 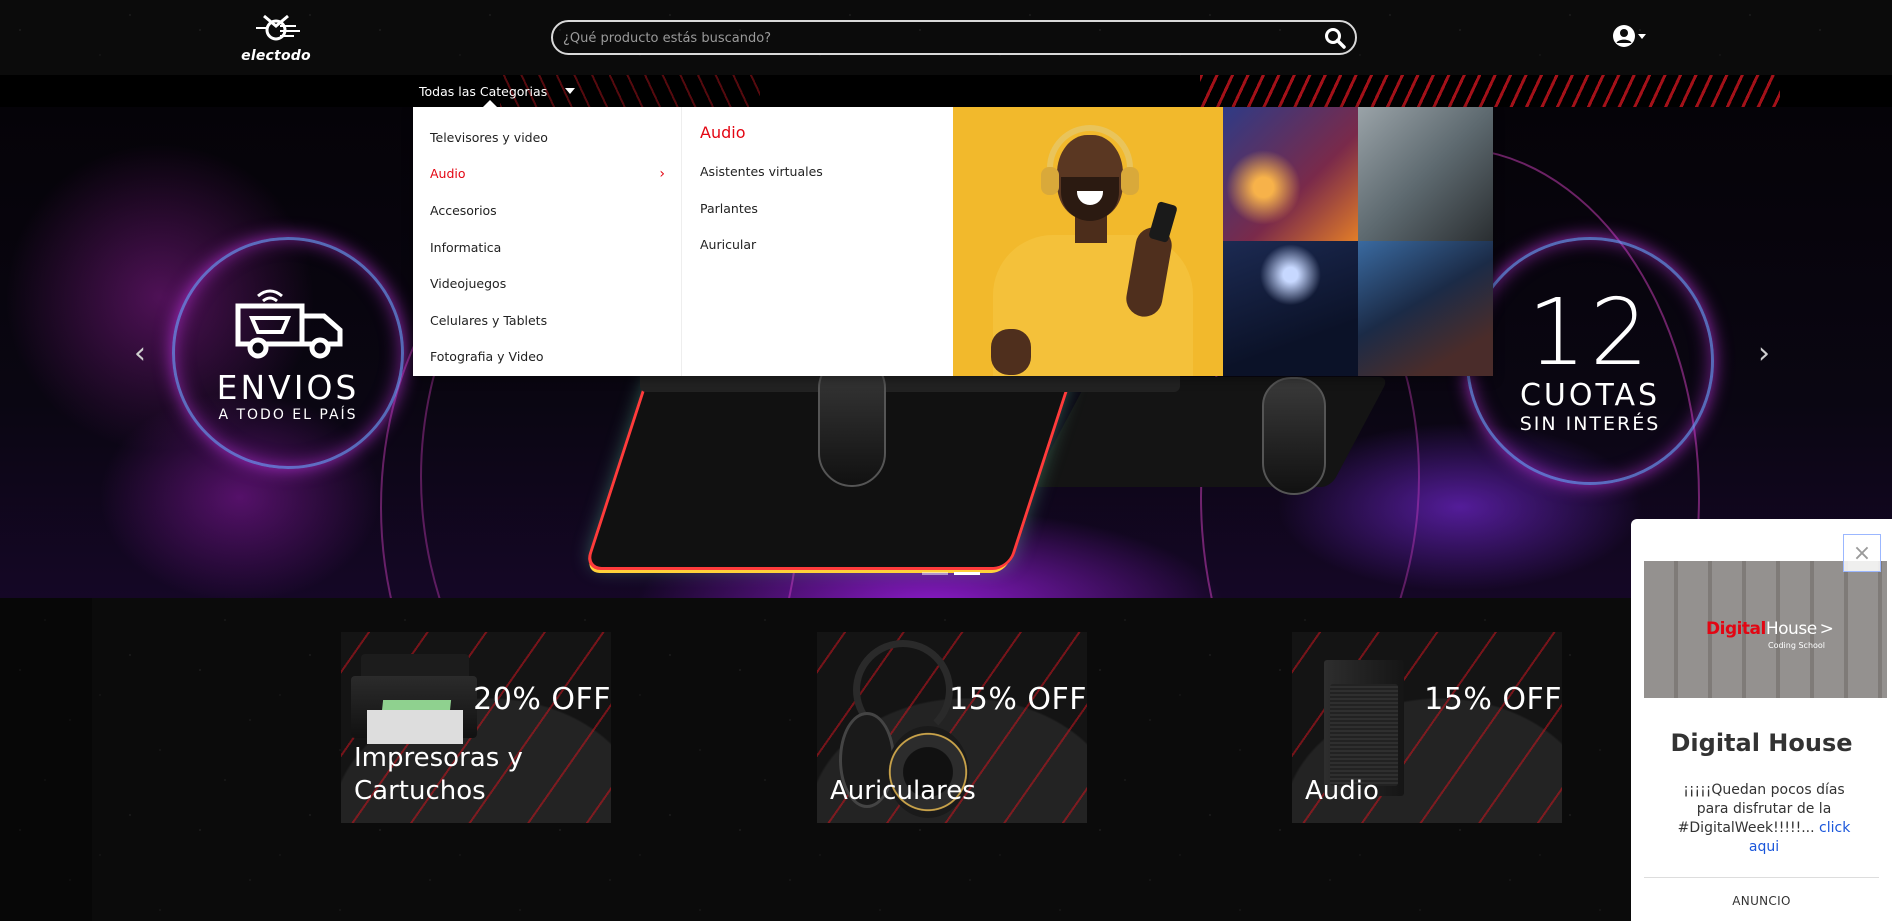 What do you see at coordinates (903, 791) in the screenshot?
I see `promo-title: Auriculares` at bounding box center [903, 791].